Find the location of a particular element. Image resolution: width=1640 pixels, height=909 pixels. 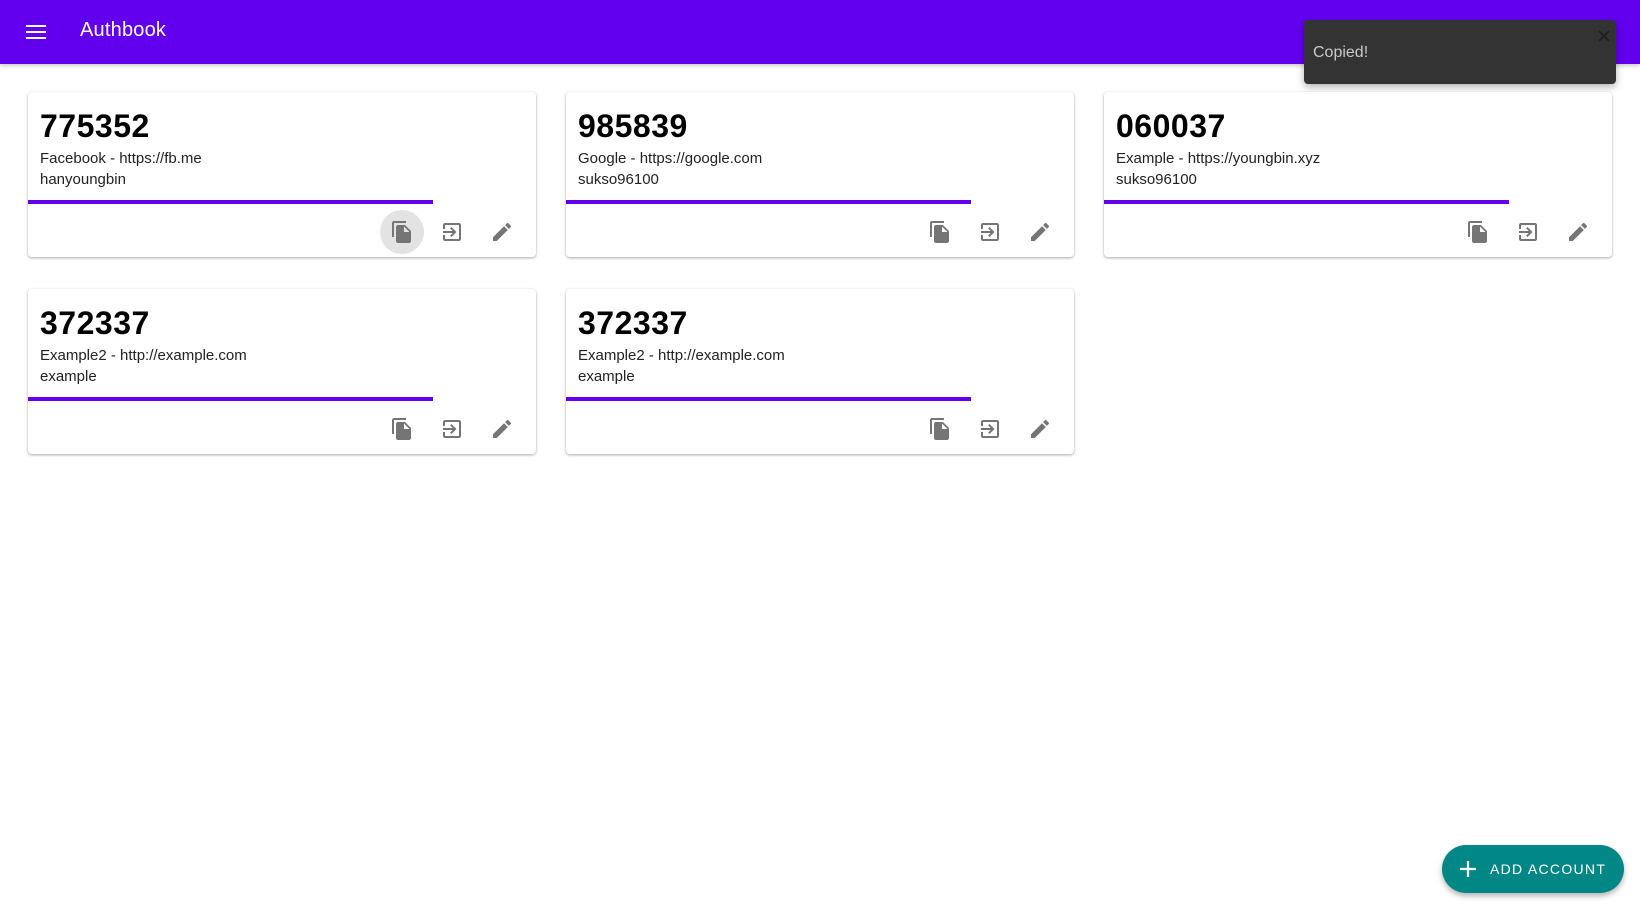

otp-code: 060037 is located at coordinates (1171, 126).